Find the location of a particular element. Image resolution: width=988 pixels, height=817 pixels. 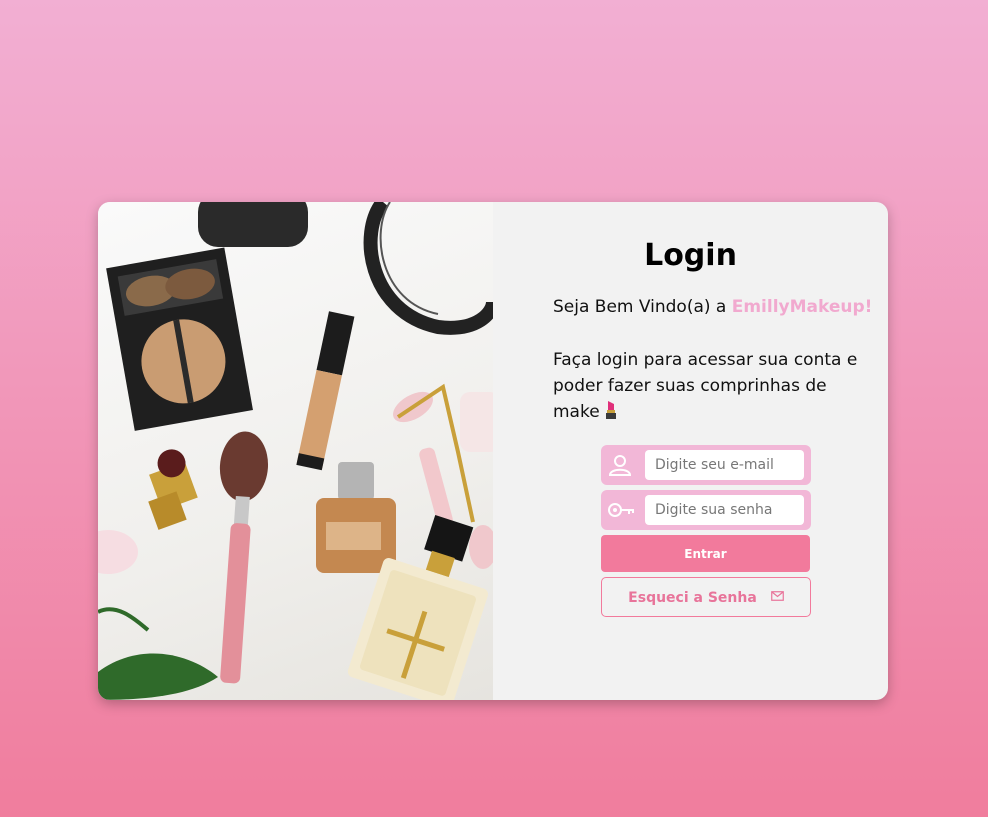

email-field is located at coordinates (706, 465).